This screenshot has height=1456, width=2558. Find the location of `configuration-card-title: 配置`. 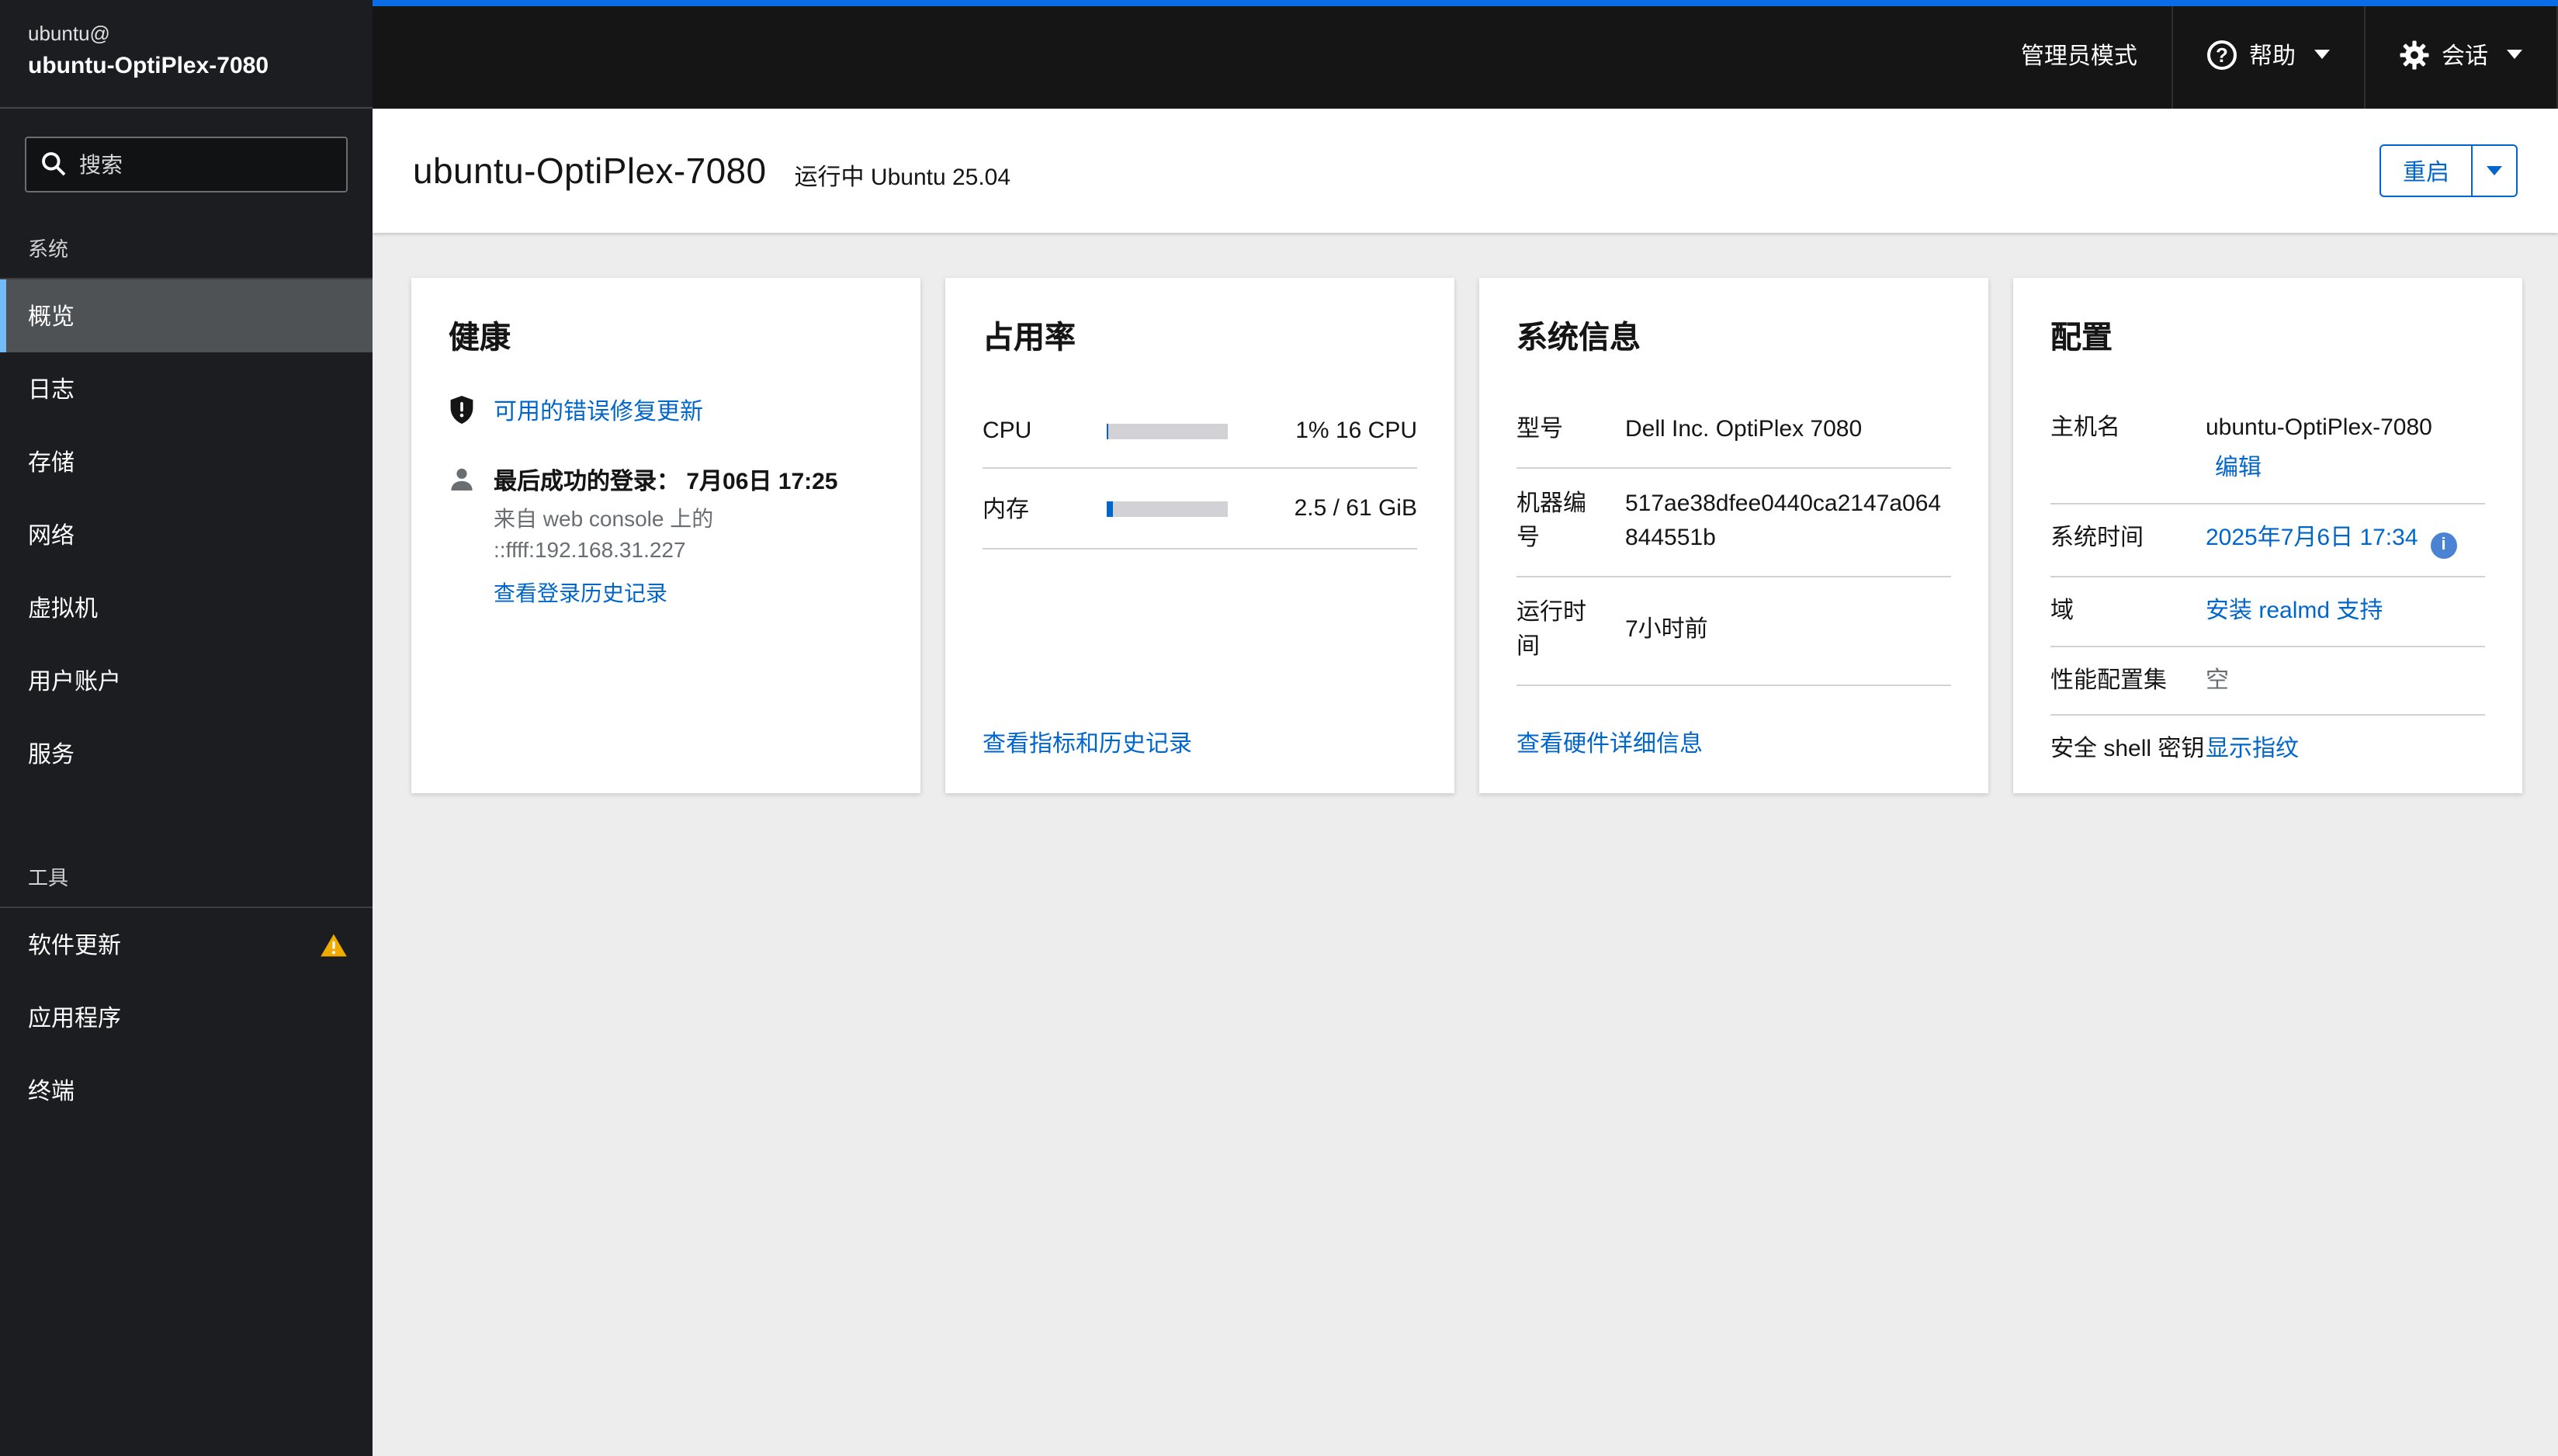

configuration-card-title: 配置 is located at coordinates (2081, 338).